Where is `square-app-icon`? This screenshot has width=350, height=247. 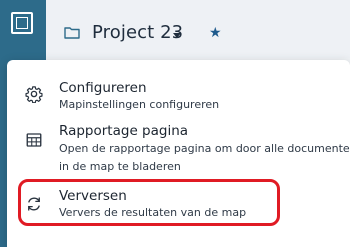
square-app-icon is located at coordinates (22, 23).